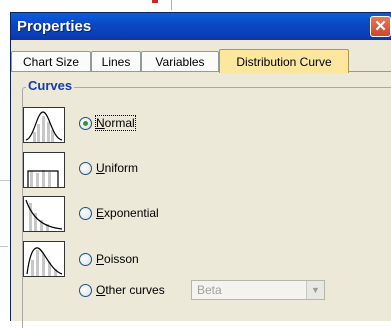 The height and width of the screenshot is (328, 391). Describe the element at coordinates (85, 168) in the screenshot. I see `uniform-radio` at that location.